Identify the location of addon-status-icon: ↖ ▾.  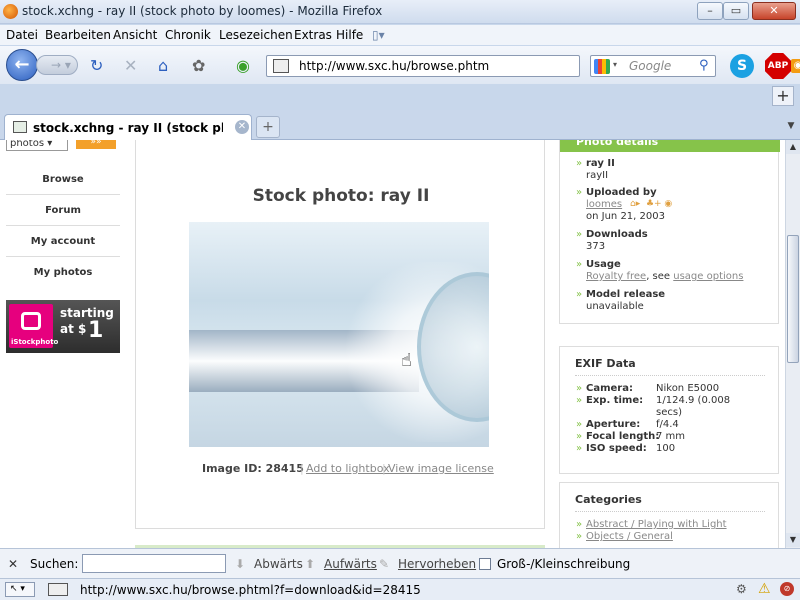
(20, 589).